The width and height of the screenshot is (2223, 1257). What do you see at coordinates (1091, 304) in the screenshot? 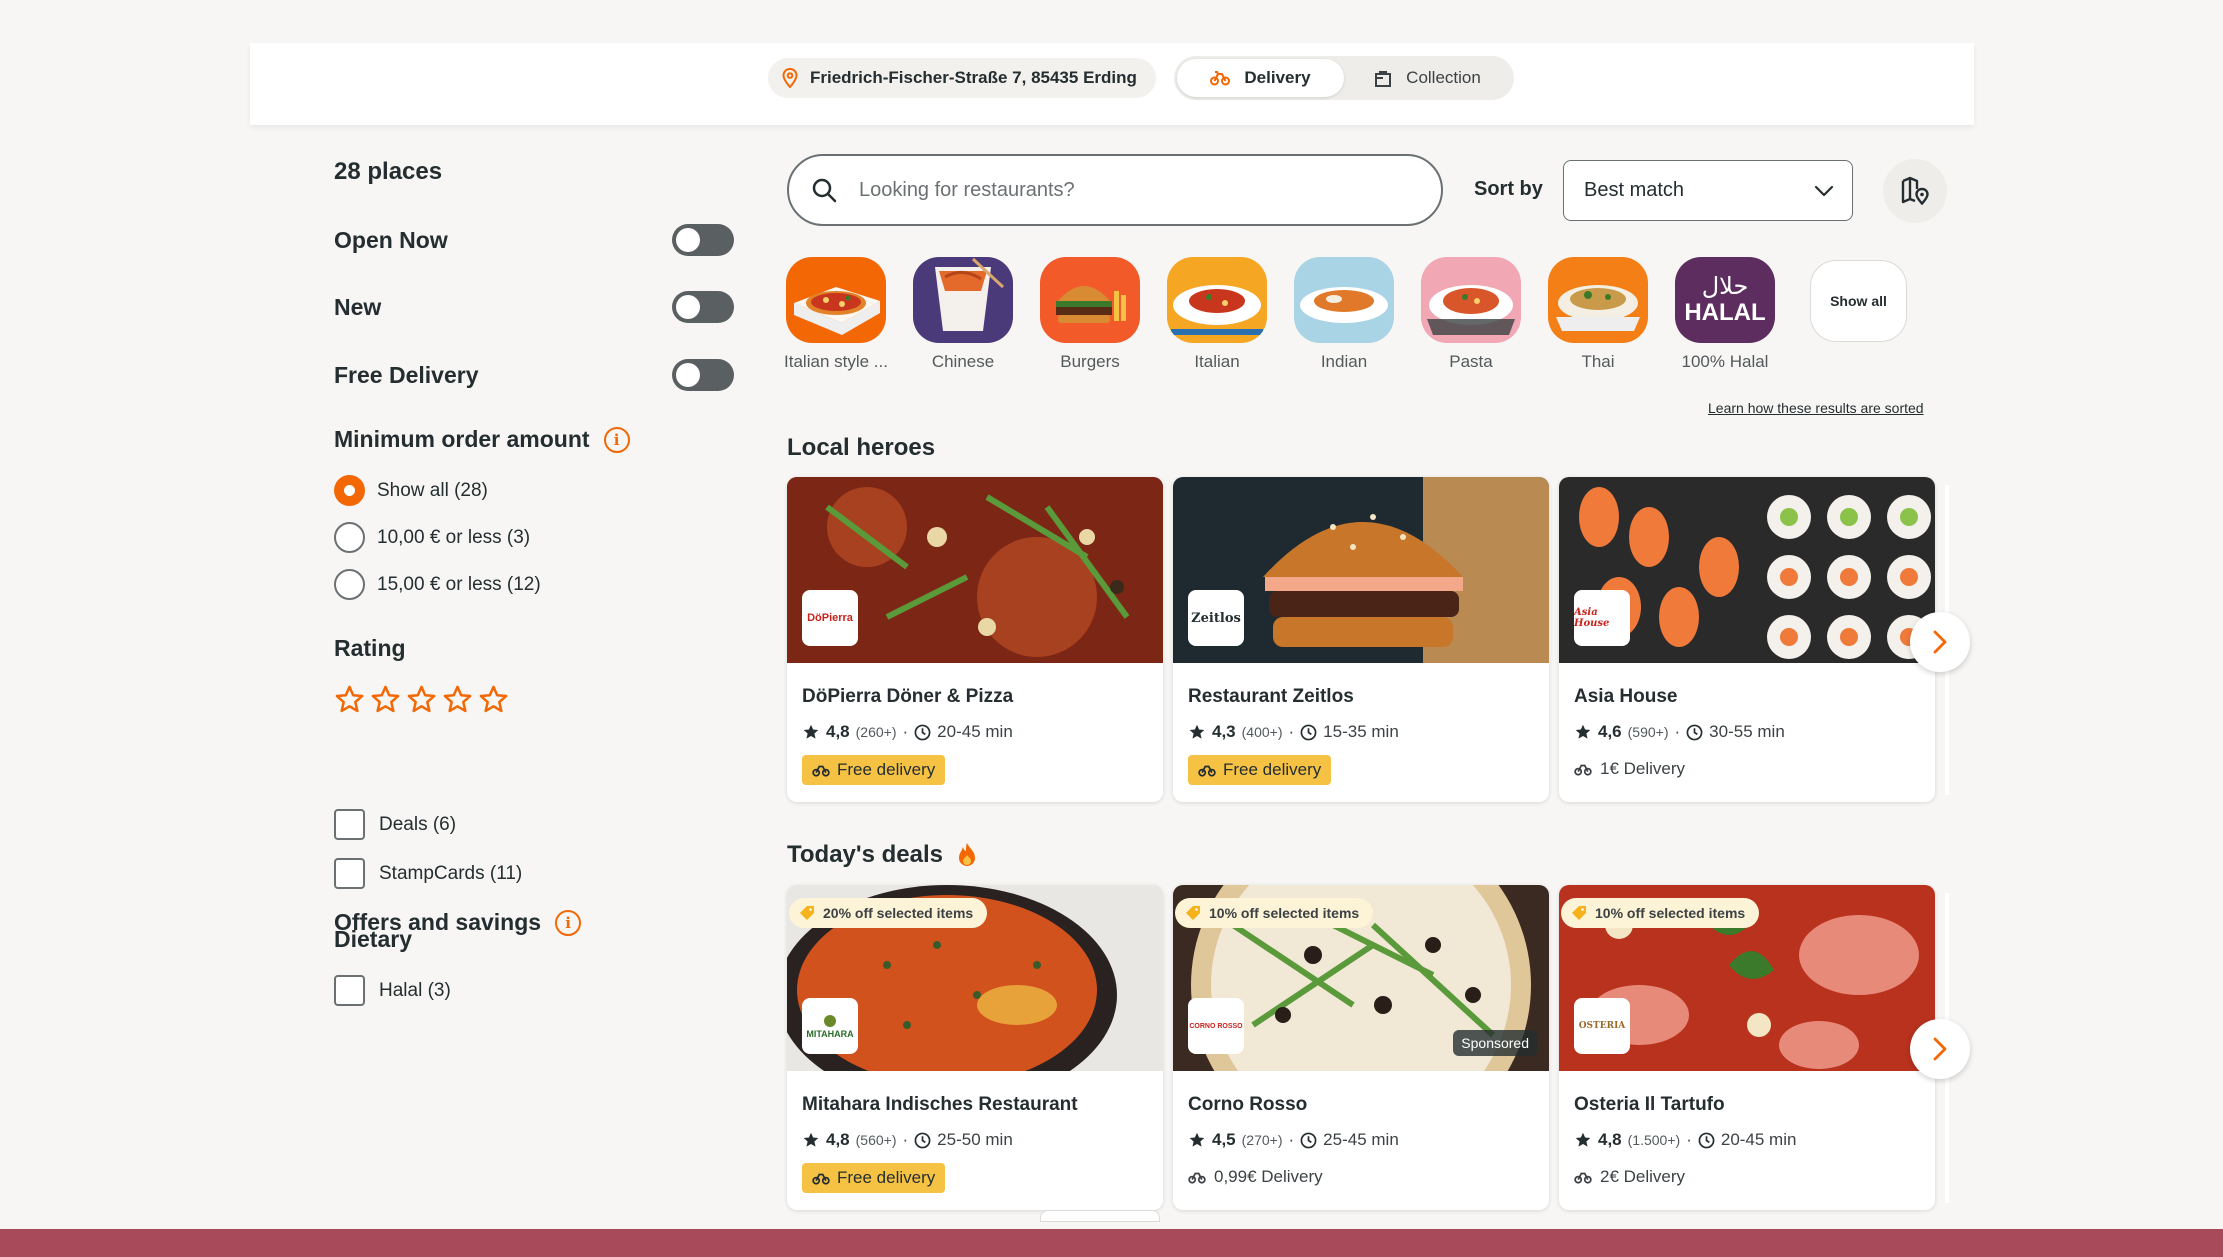
I see `burger-icon` at bounding box center [1091, 304].